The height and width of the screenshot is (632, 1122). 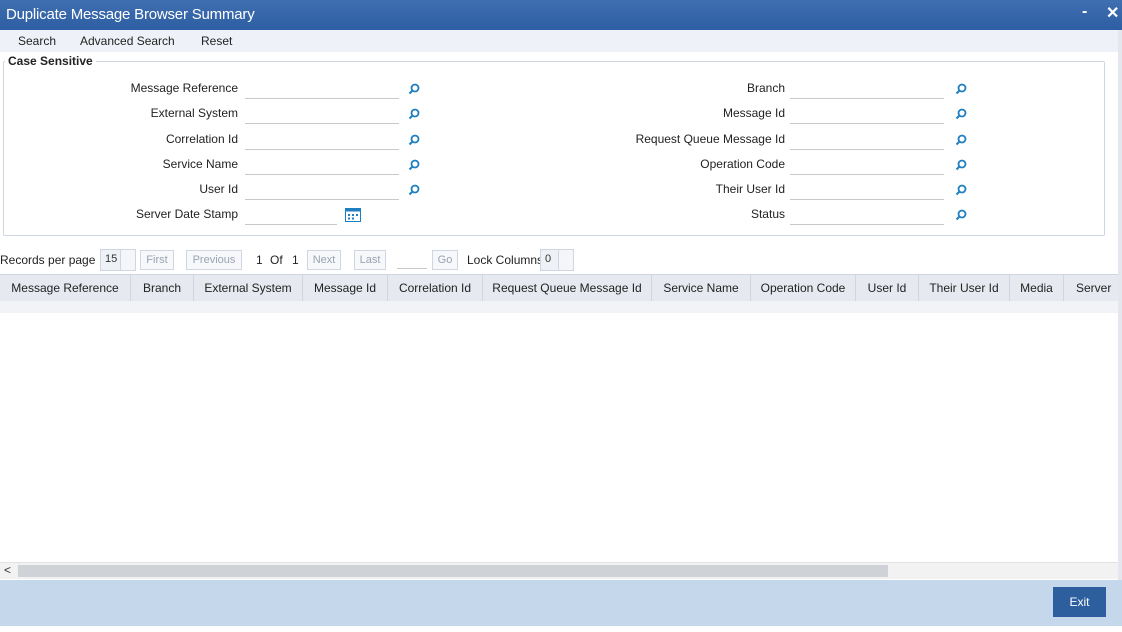 What do you see at coordinates (561, 15) in the screenshot?
I see `title-bar: Duplicate Message Browser Summary - ✕` at bounding box center [561, 15].